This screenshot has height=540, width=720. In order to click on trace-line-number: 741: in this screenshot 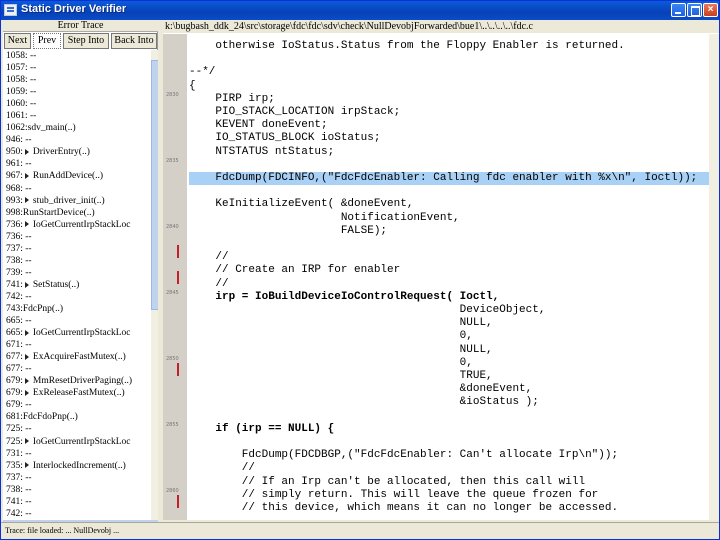, I will do `click(14, 284)`.